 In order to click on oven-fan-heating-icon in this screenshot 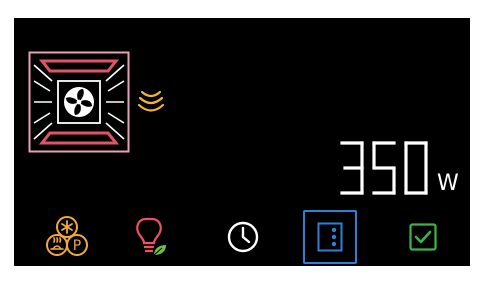, I will do `click(79, 102)`.